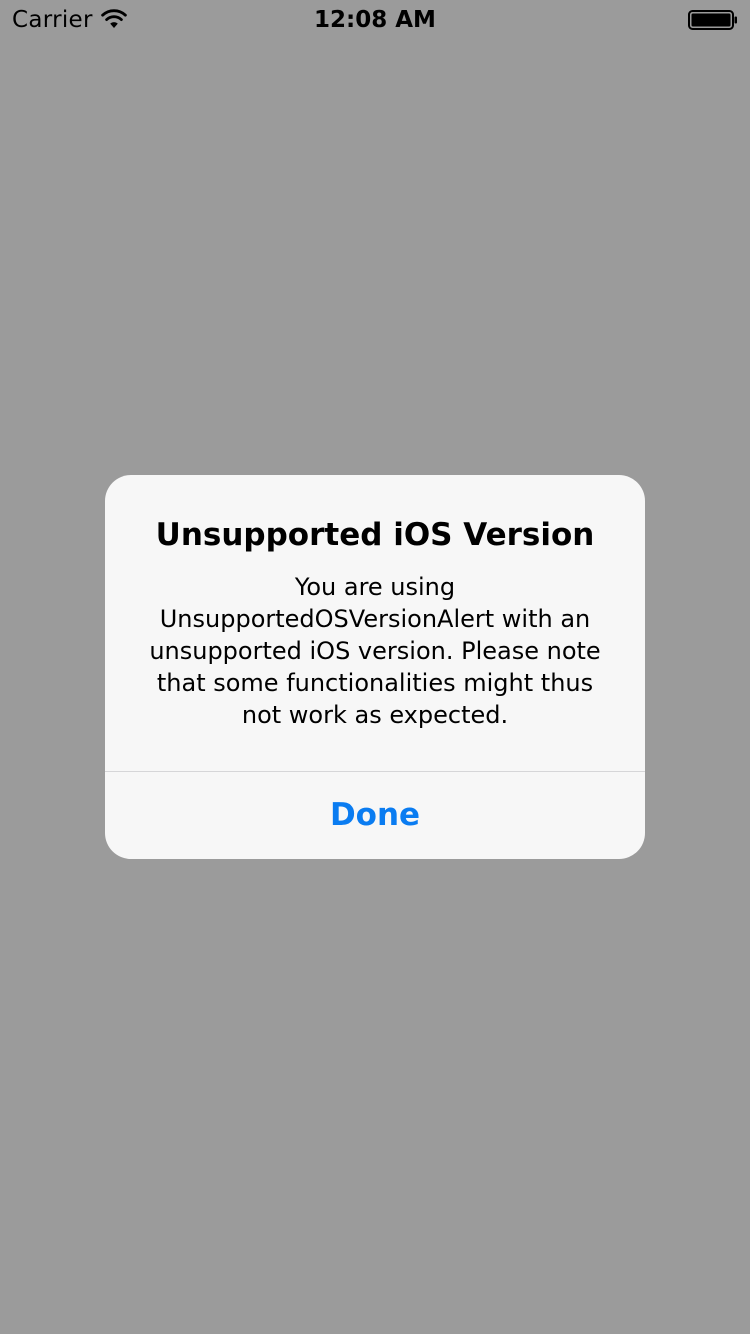  I want to click on alert-message-line: that some functionalities might thus, so click(375, 683).